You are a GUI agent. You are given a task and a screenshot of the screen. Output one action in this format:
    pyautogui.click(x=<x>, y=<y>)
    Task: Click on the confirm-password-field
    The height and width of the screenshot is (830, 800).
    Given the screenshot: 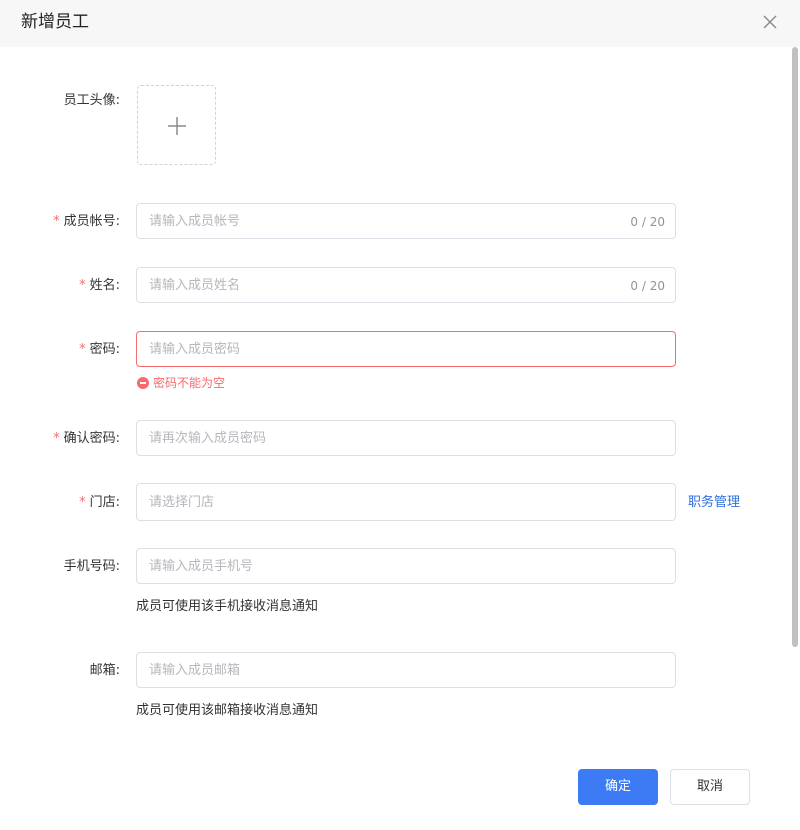 What is the action you would take?
    pyautogui.click(x=406, y=438)
    